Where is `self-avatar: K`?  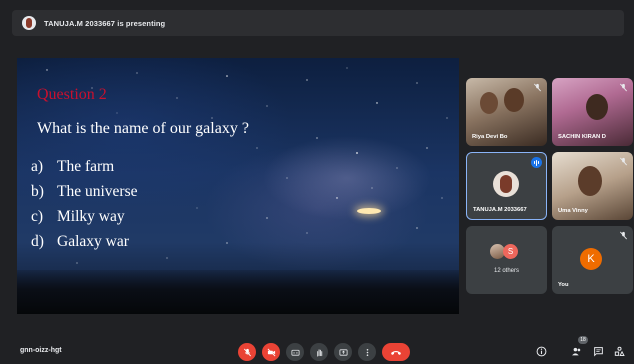 self-avatar: K is located at coordinates (591, 259).